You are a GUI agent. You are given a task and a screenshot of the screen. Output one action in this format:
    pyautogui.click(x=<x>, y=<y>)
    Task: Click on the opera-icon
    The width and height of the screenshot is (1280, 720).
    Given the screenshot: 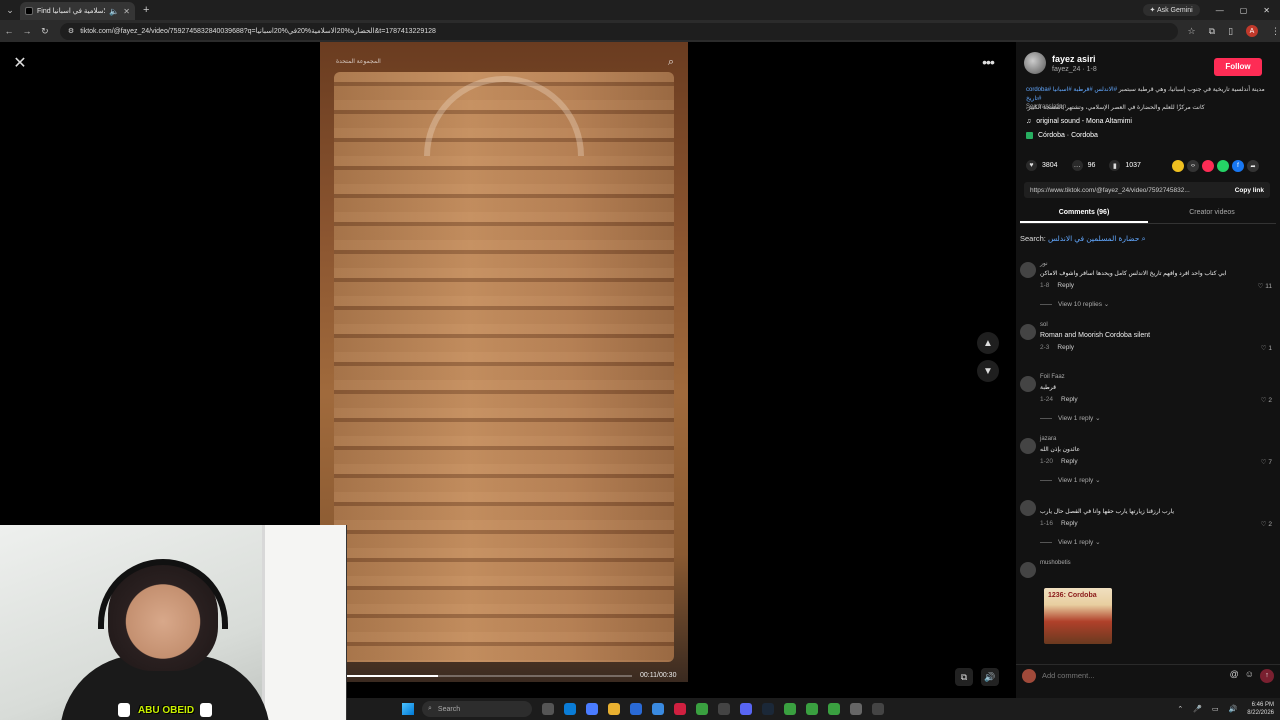 What is the action you would take?
    pyautogui.click(x=680, y=709)
    